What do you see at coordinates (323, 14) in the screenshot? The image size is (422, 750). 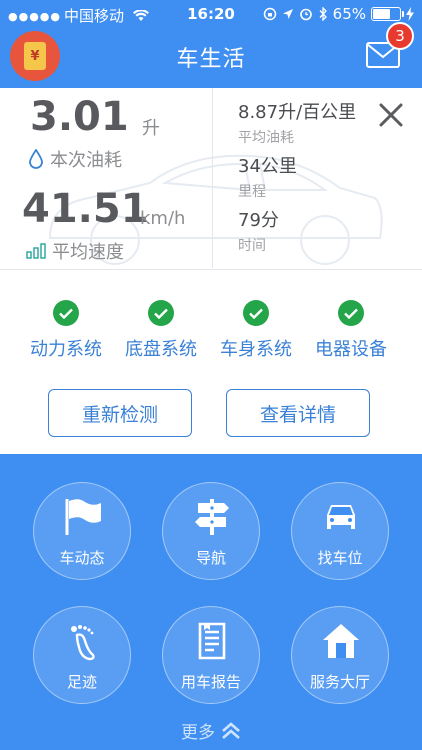 I see `bluetooth-icon` at bounding box center [323, 14].